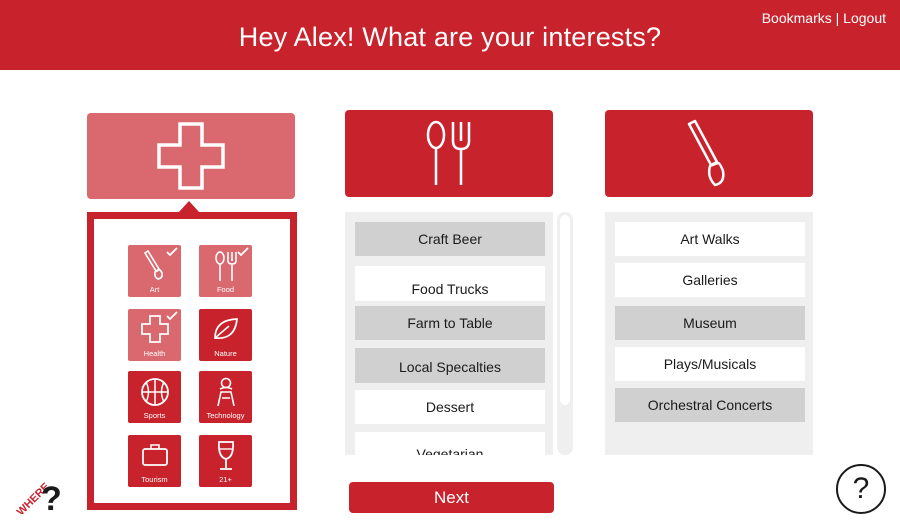  What do you see at coordinates (154, 353) in the screenshot?
I see `tile-label: Health` at bounding box center [154, 353].